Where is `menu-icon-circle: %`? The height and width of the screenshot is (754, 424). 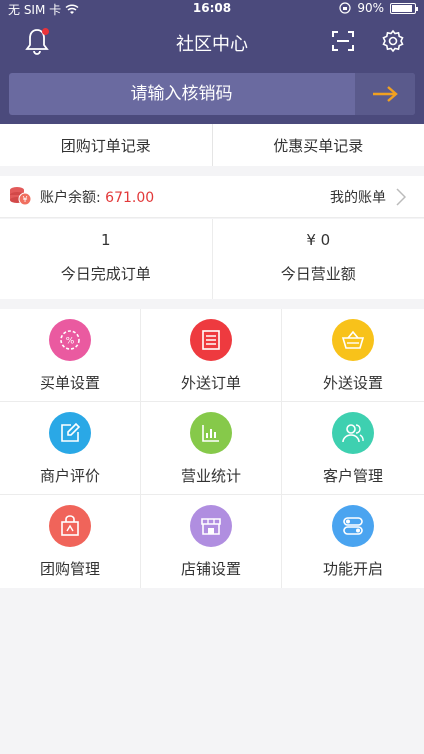 menu-icon-circle: % is located at coordinates (70, 340).